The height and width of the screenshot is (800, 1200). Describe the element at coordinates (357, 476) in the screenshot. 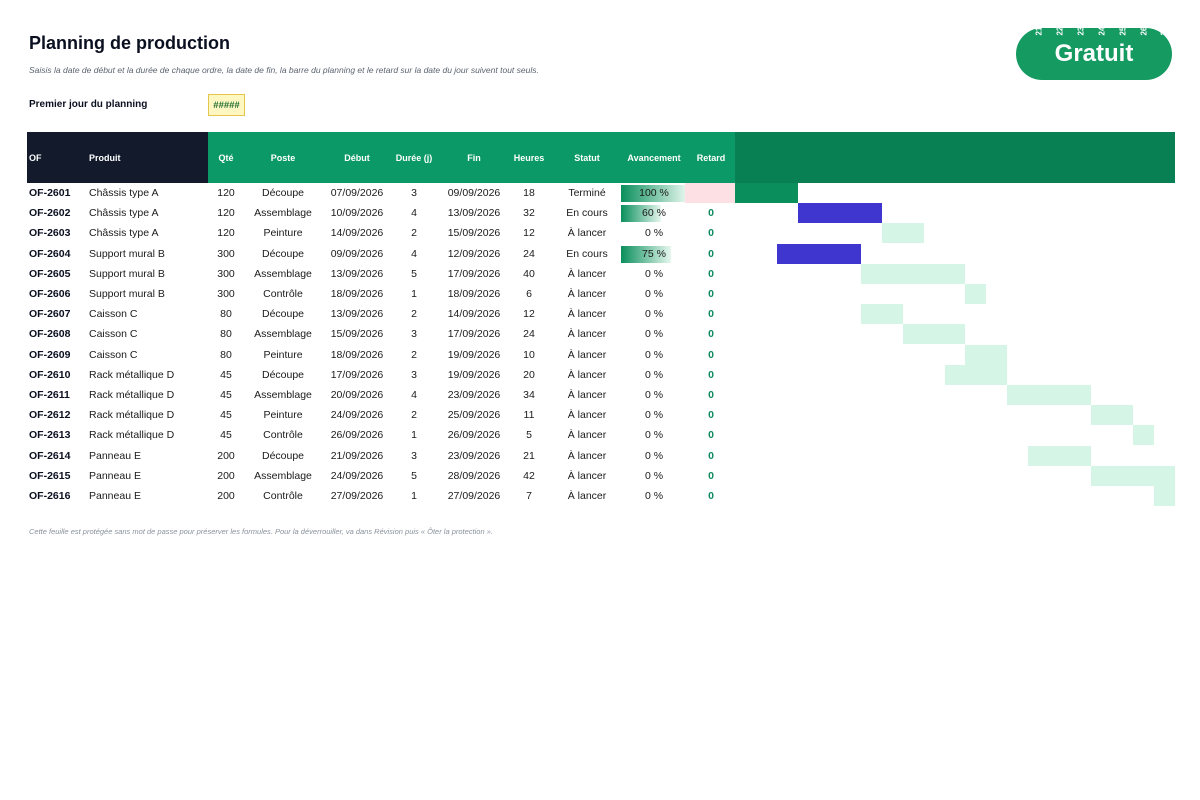

I see `cell-debut: 24/09/2026` at that location.